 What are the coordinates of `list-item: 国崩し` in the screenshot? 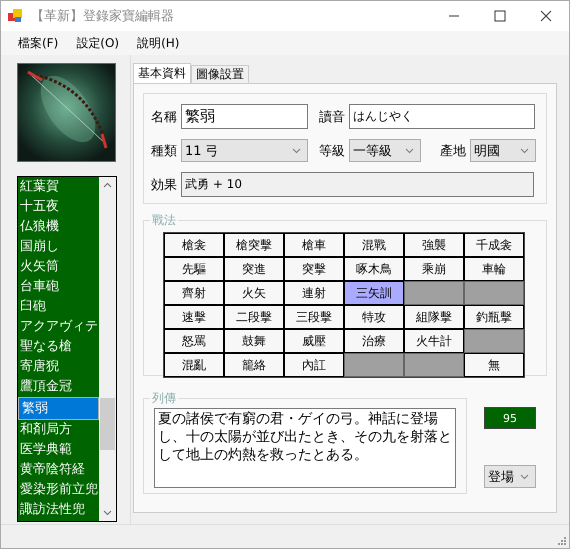 It's located at (58, 247).